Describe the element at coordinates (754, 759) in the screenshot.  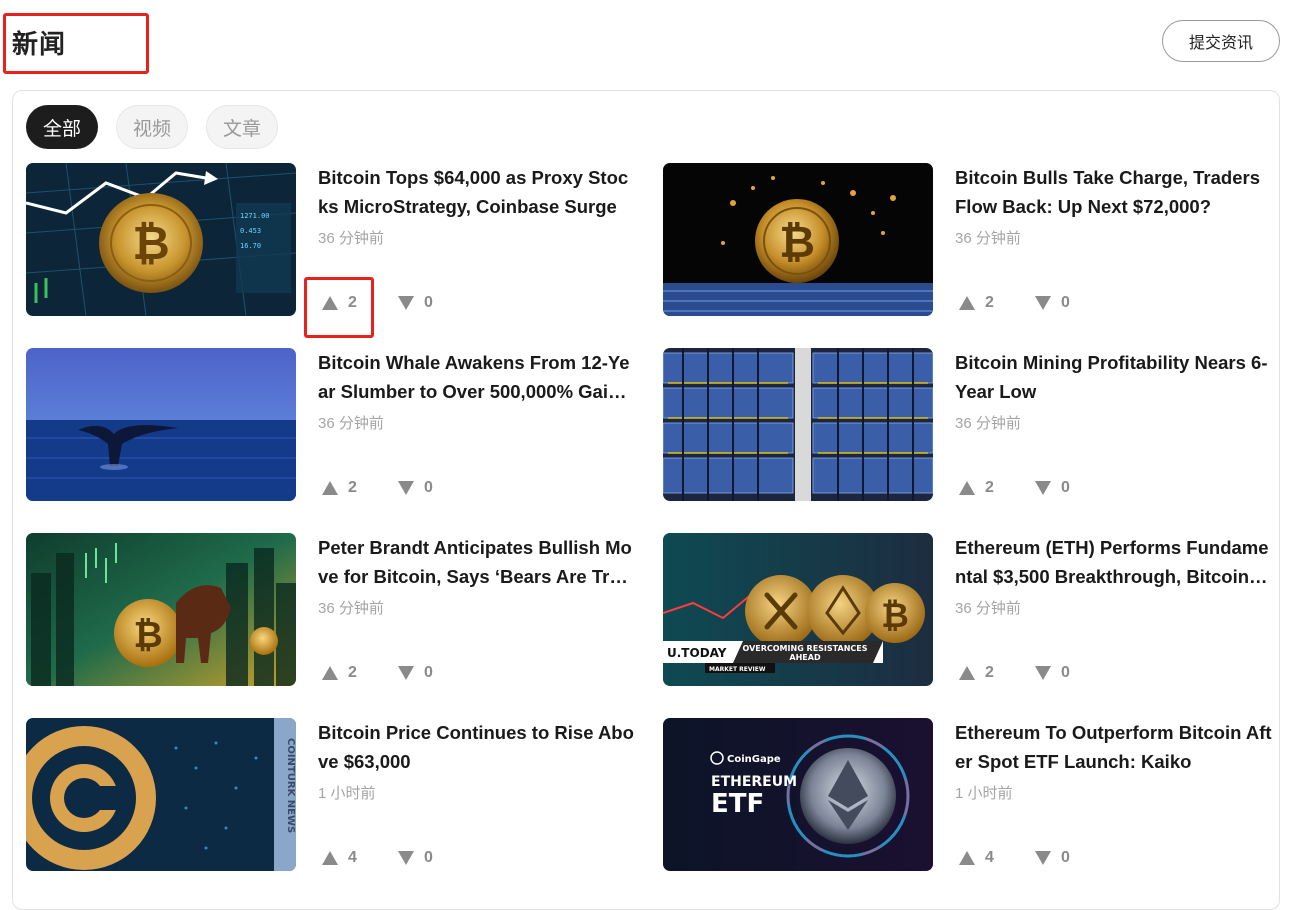
I see `coingape-brand-text: CoinGape` at that location.